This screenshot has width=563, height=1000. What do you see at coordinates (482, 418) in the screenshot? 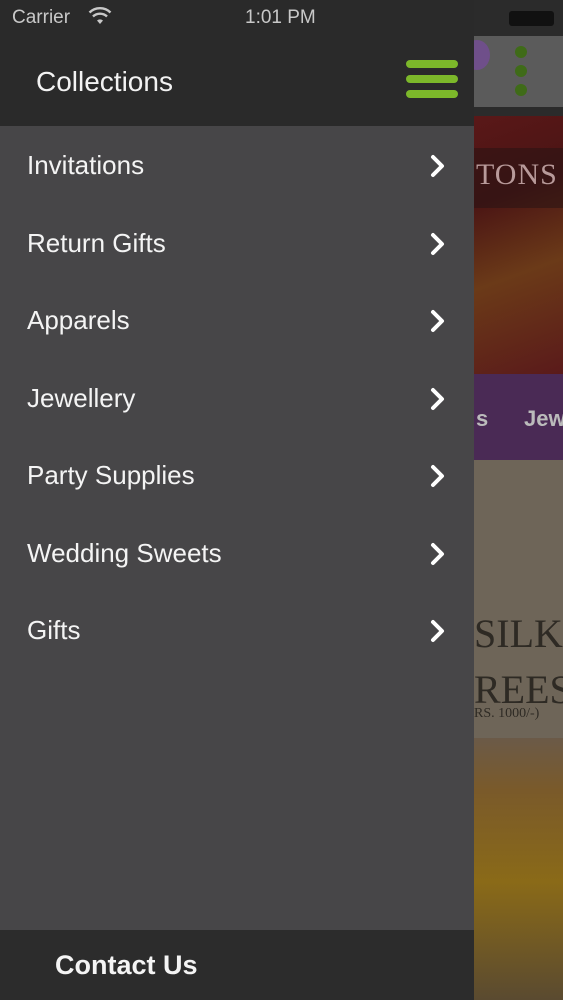
I see `background-tab: s` at bounding box center [482, 418].